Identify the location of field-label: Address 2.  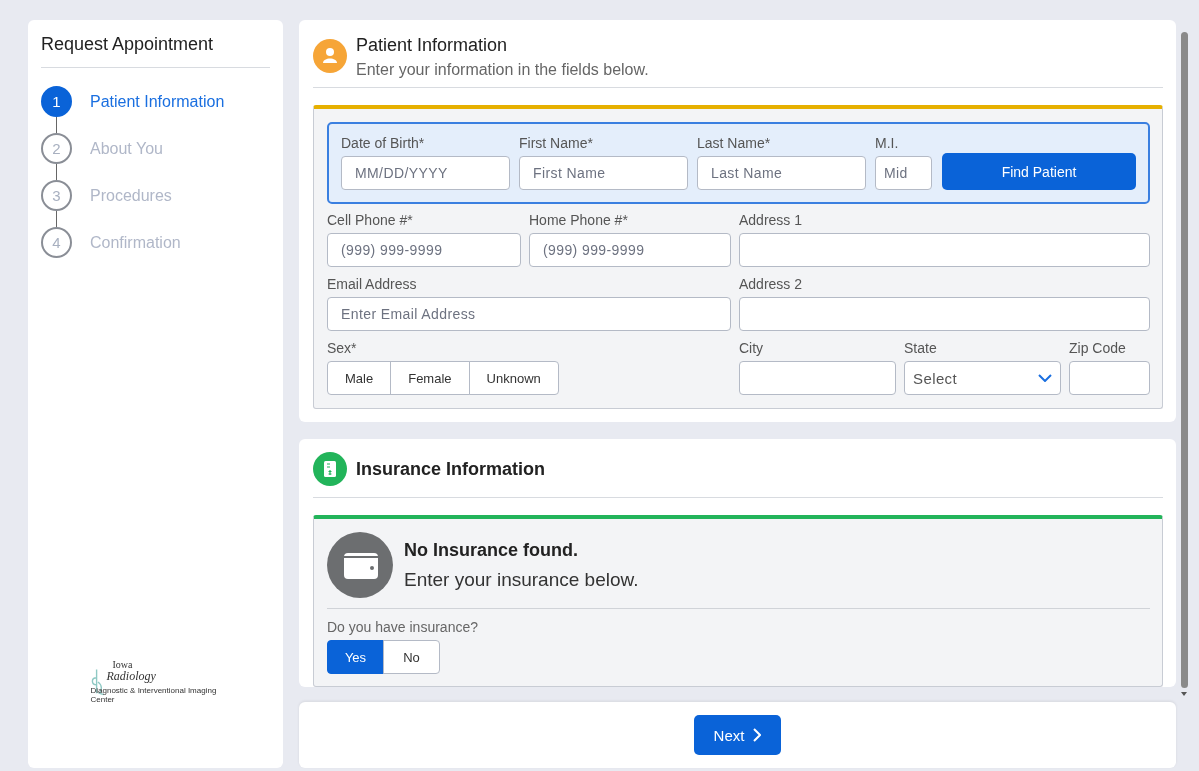
(771, 284).